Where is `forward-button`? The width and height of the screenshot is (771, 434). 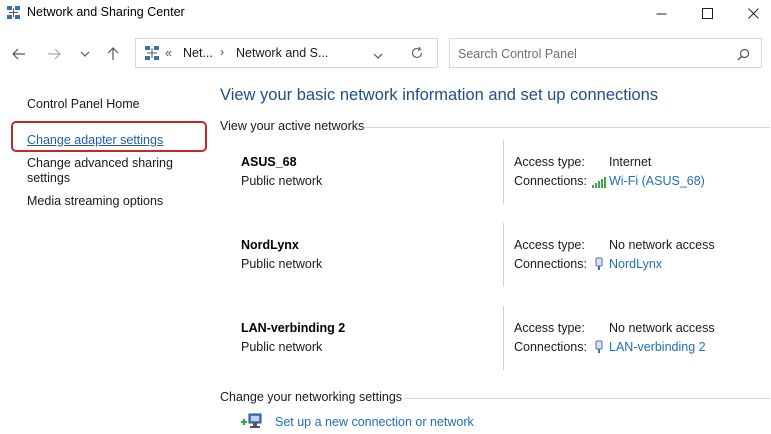 forward-button is located at coordinates (54, 54).